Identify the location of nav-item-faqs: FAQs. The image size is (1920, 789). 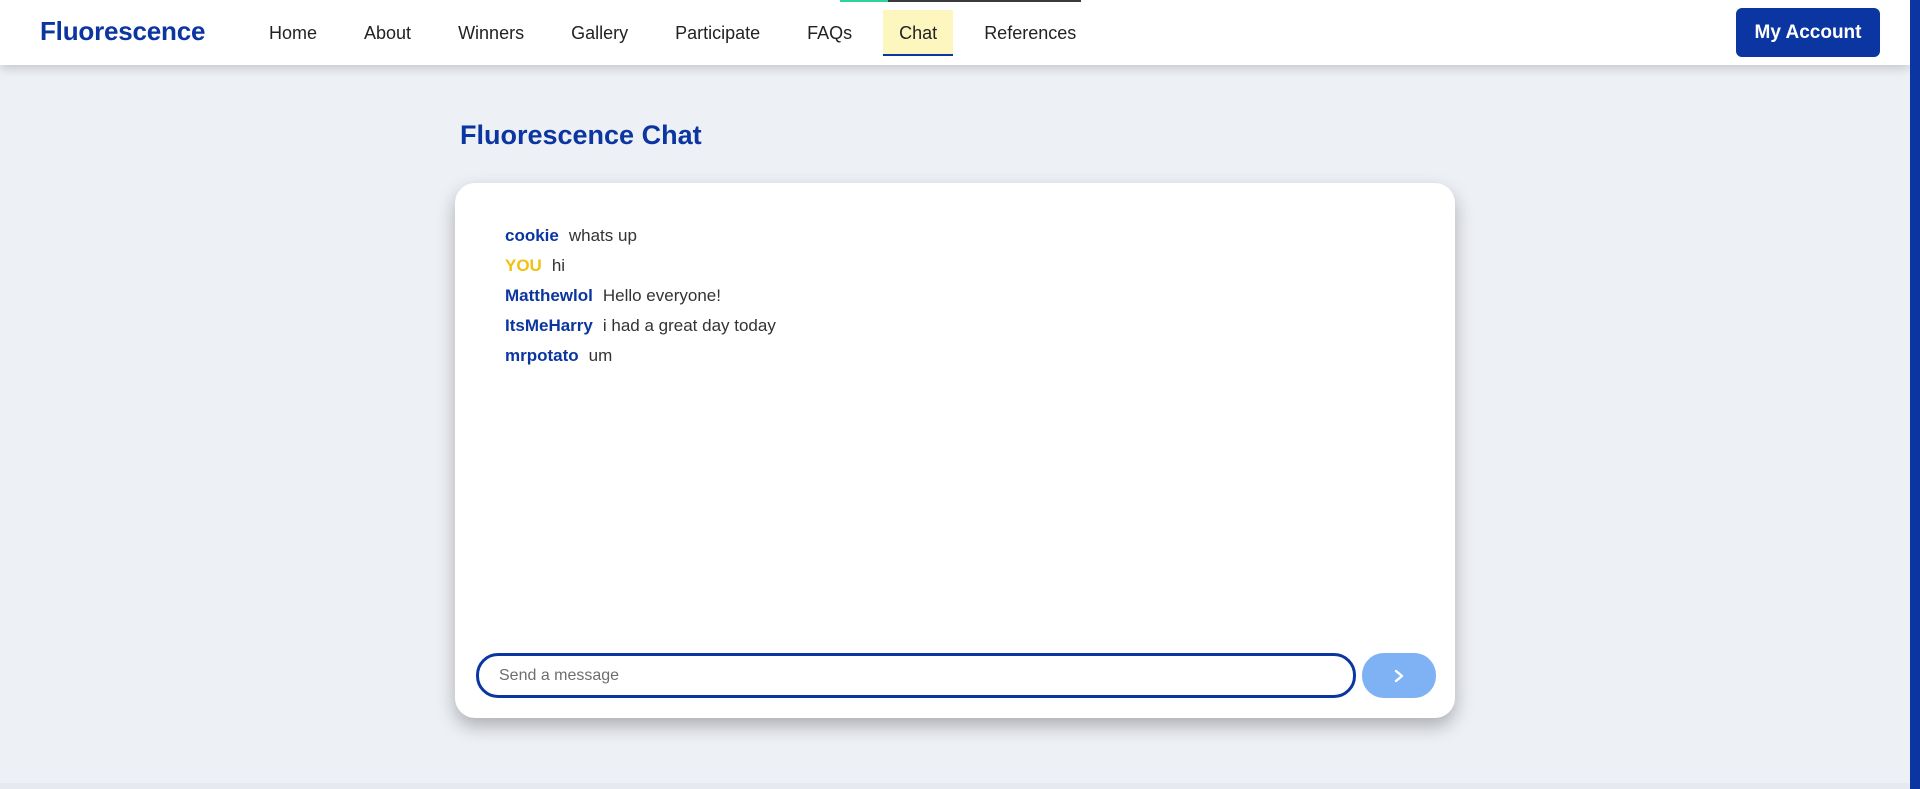
(829, 33).